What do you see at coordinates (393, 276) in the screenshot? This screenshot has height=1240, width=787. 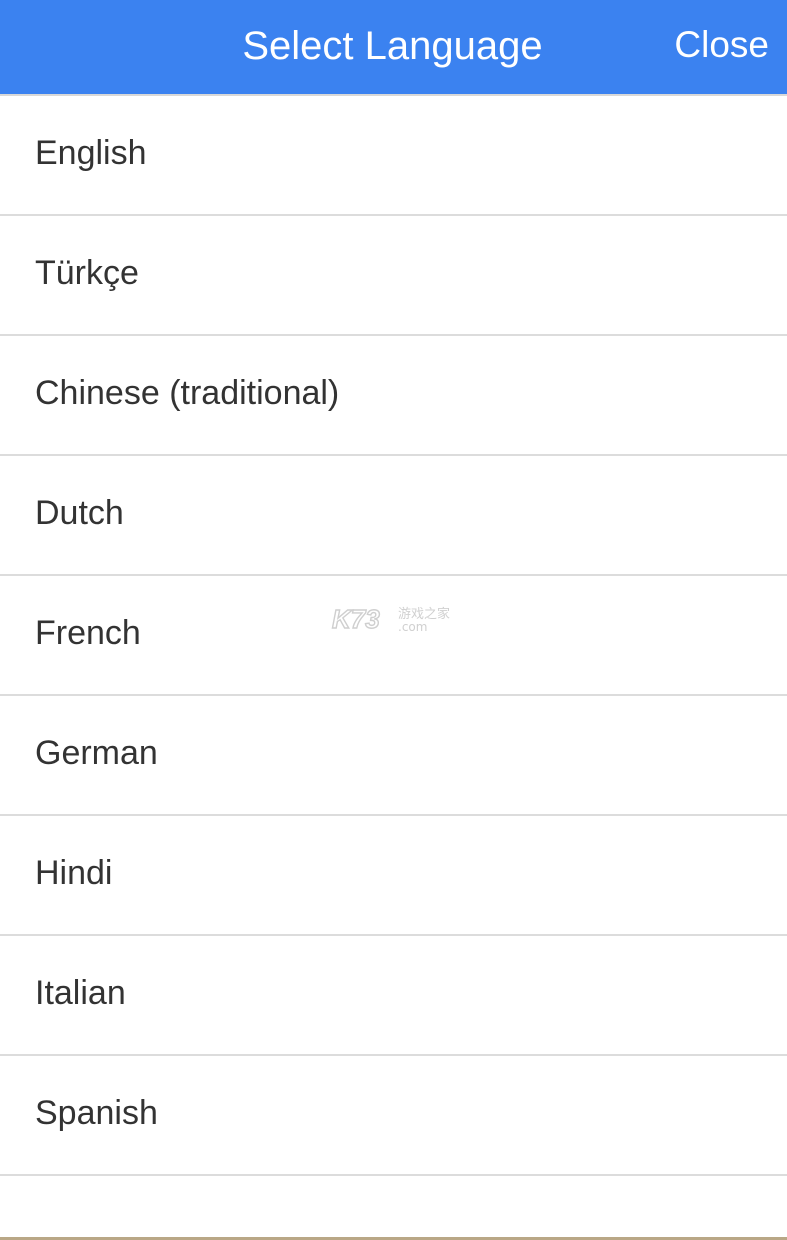 I see `language-item-turkish: Türkçe` at bounding box center [393, 276].